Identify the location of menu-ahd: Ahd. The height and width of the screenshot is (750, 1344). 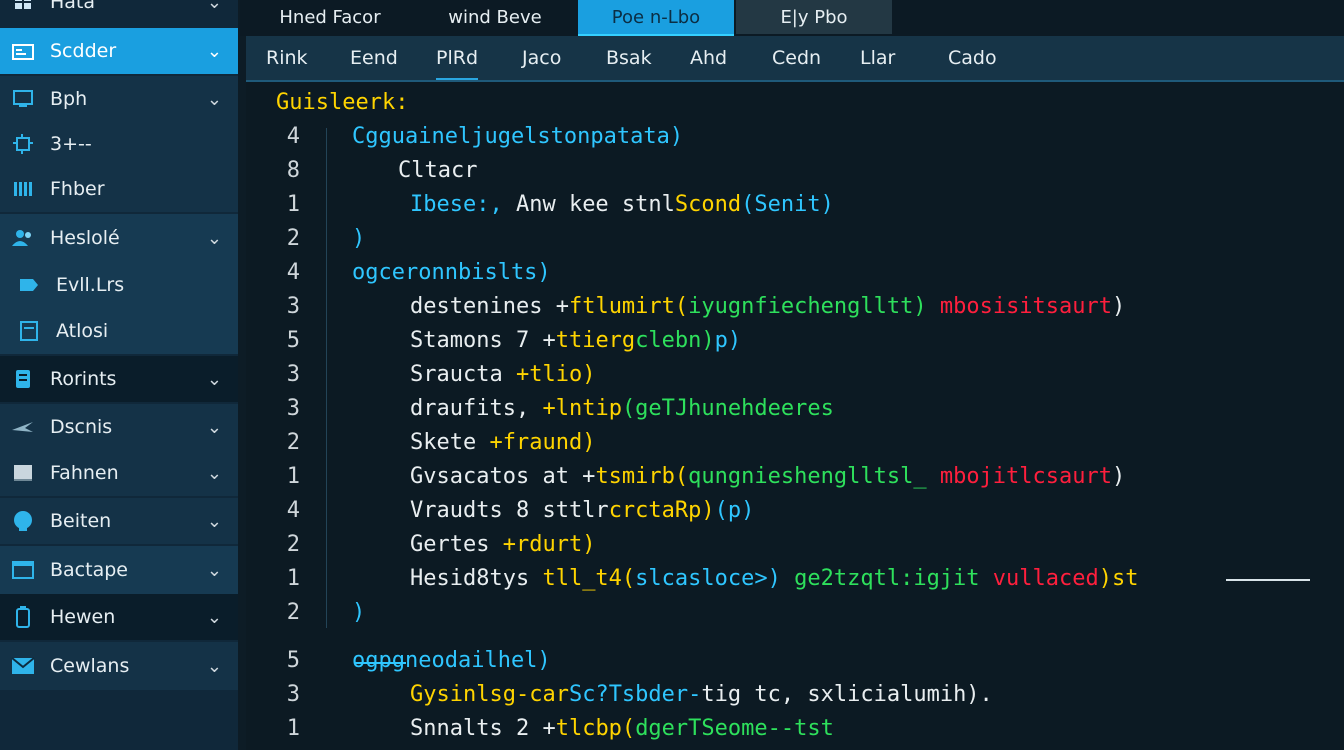
(708, 58).